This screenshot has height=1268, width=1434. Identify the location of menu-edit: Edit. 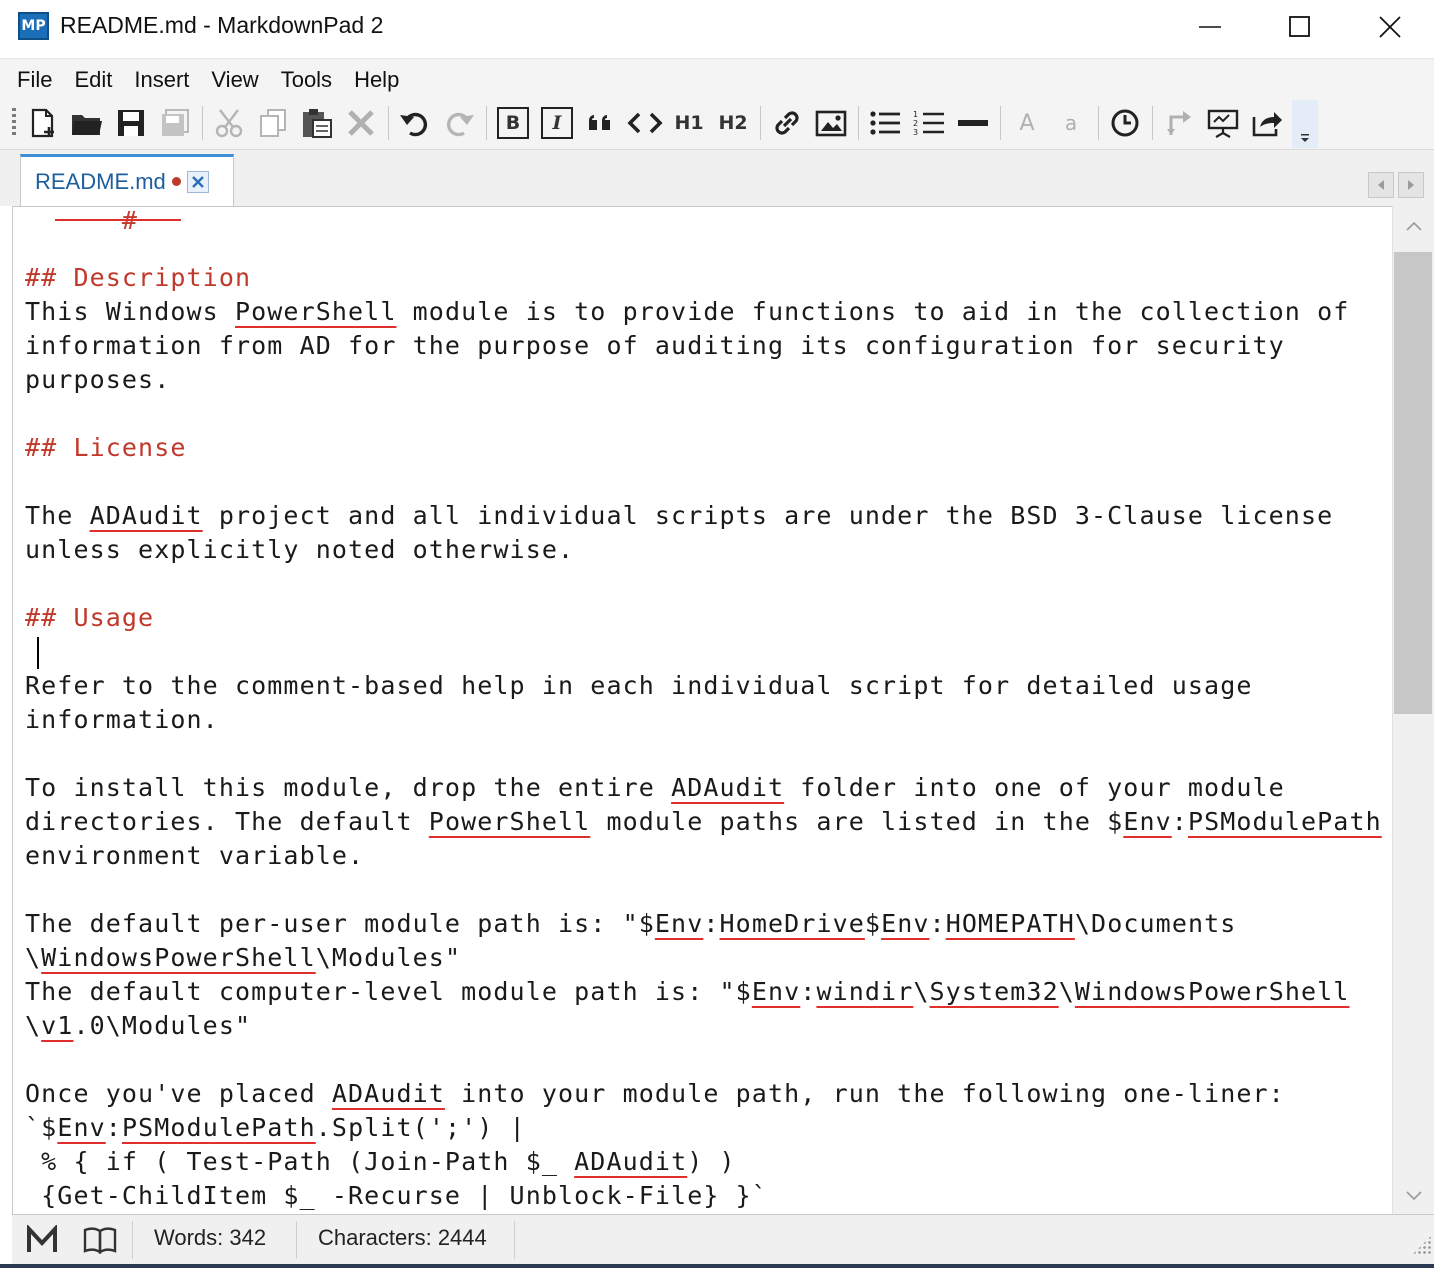
(93, 79).